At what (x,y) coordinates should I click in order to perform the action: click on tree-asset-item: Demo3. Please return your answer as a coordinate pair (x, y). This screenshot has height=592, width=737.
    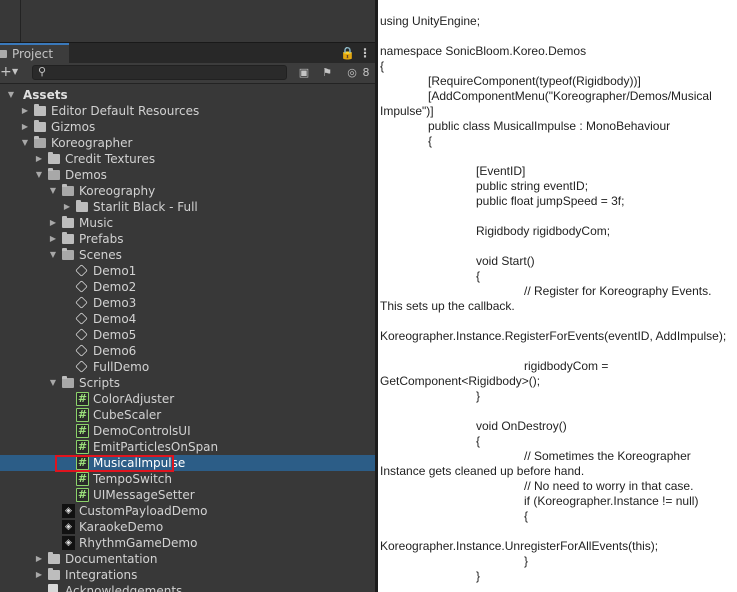
    Looking at the image, I should click on (187, 303).